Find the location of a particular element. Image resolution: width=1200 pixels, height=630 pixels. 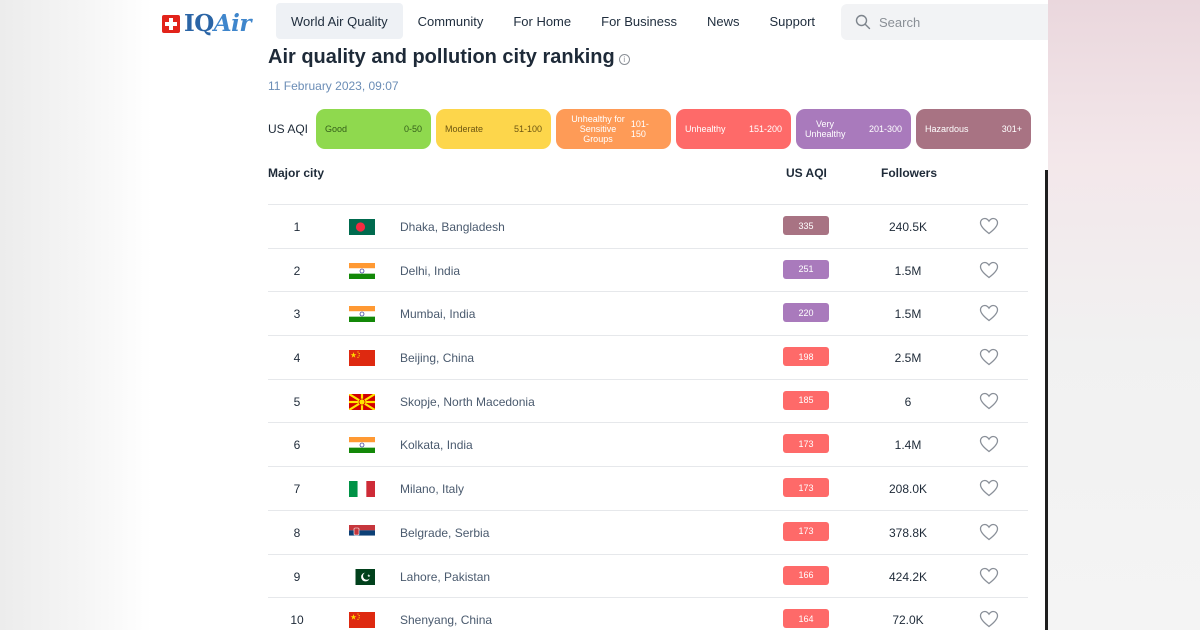

followers-count: 424.2K is located at coordinates (908, 576).